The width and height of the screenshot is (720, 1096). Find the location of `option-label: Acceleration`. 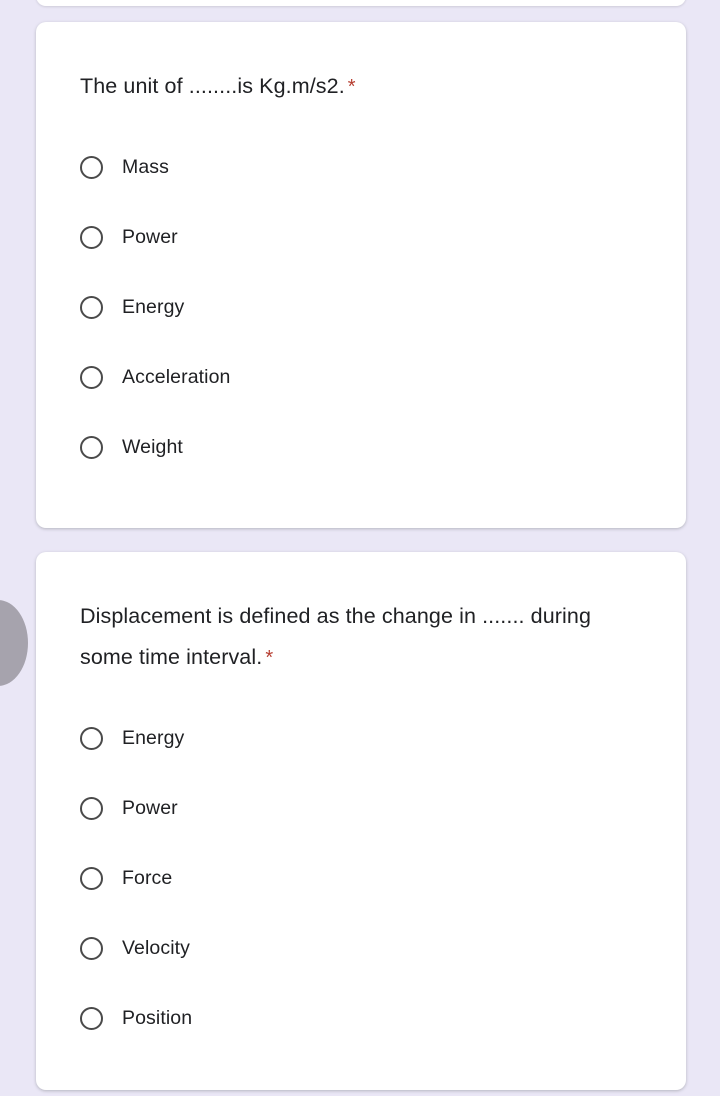

option-label: Acceleration is located at coordinates (176, 376).